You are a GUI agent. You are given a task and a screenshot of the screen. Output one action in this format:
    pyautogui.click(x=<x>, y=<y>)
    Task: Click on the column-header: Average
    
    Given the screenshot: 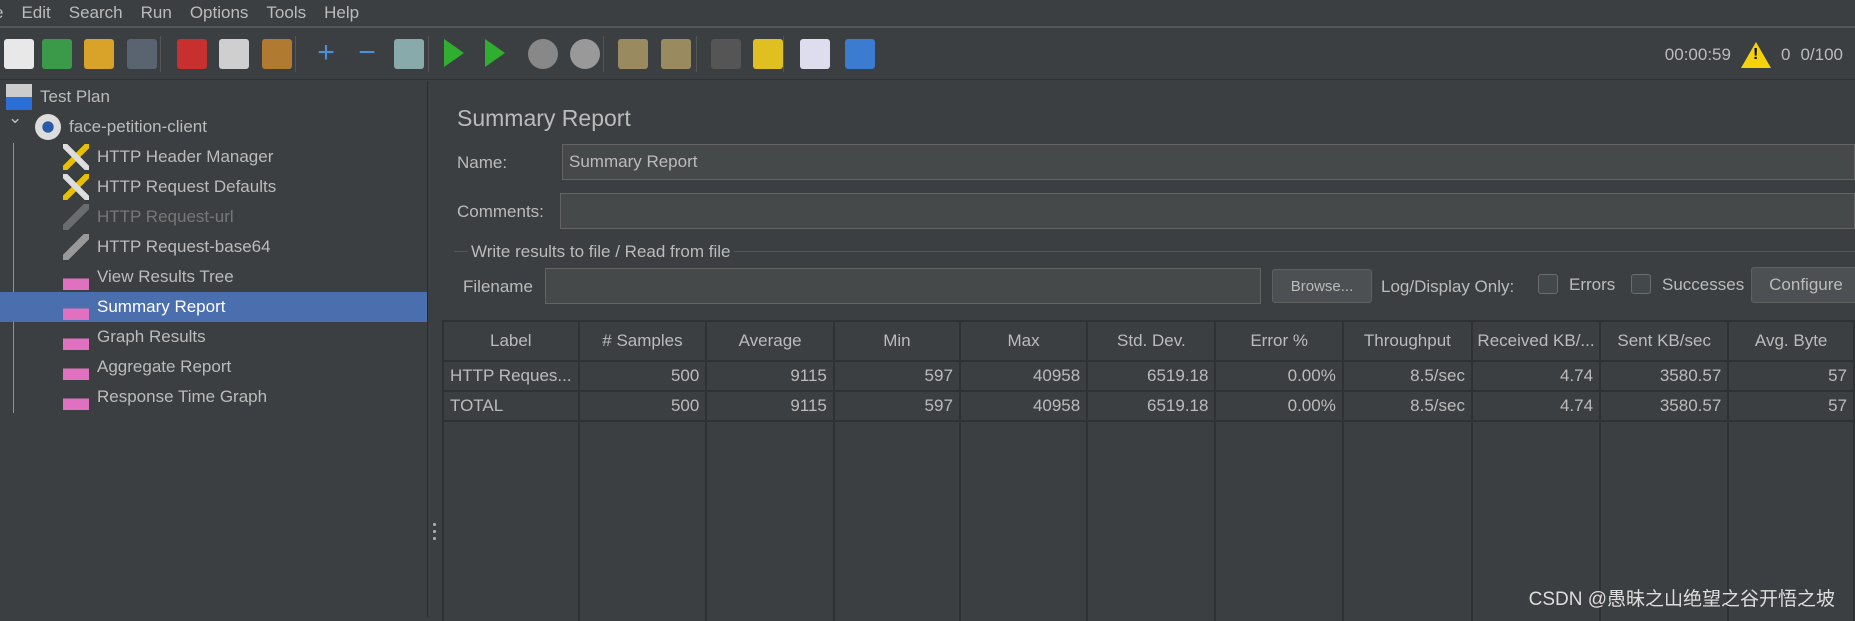 What is the action you would take?
    pyautogui.click(x=770, y=341)
    